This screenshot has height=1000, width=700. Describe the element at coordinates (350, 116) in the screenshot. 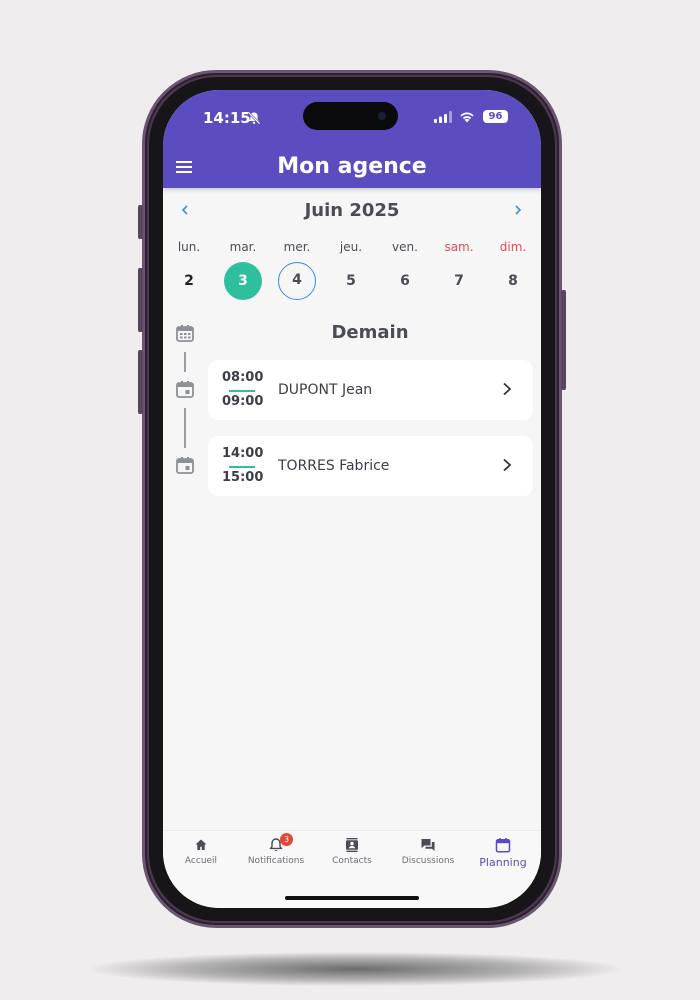

I see `dynamic-island` at that location.